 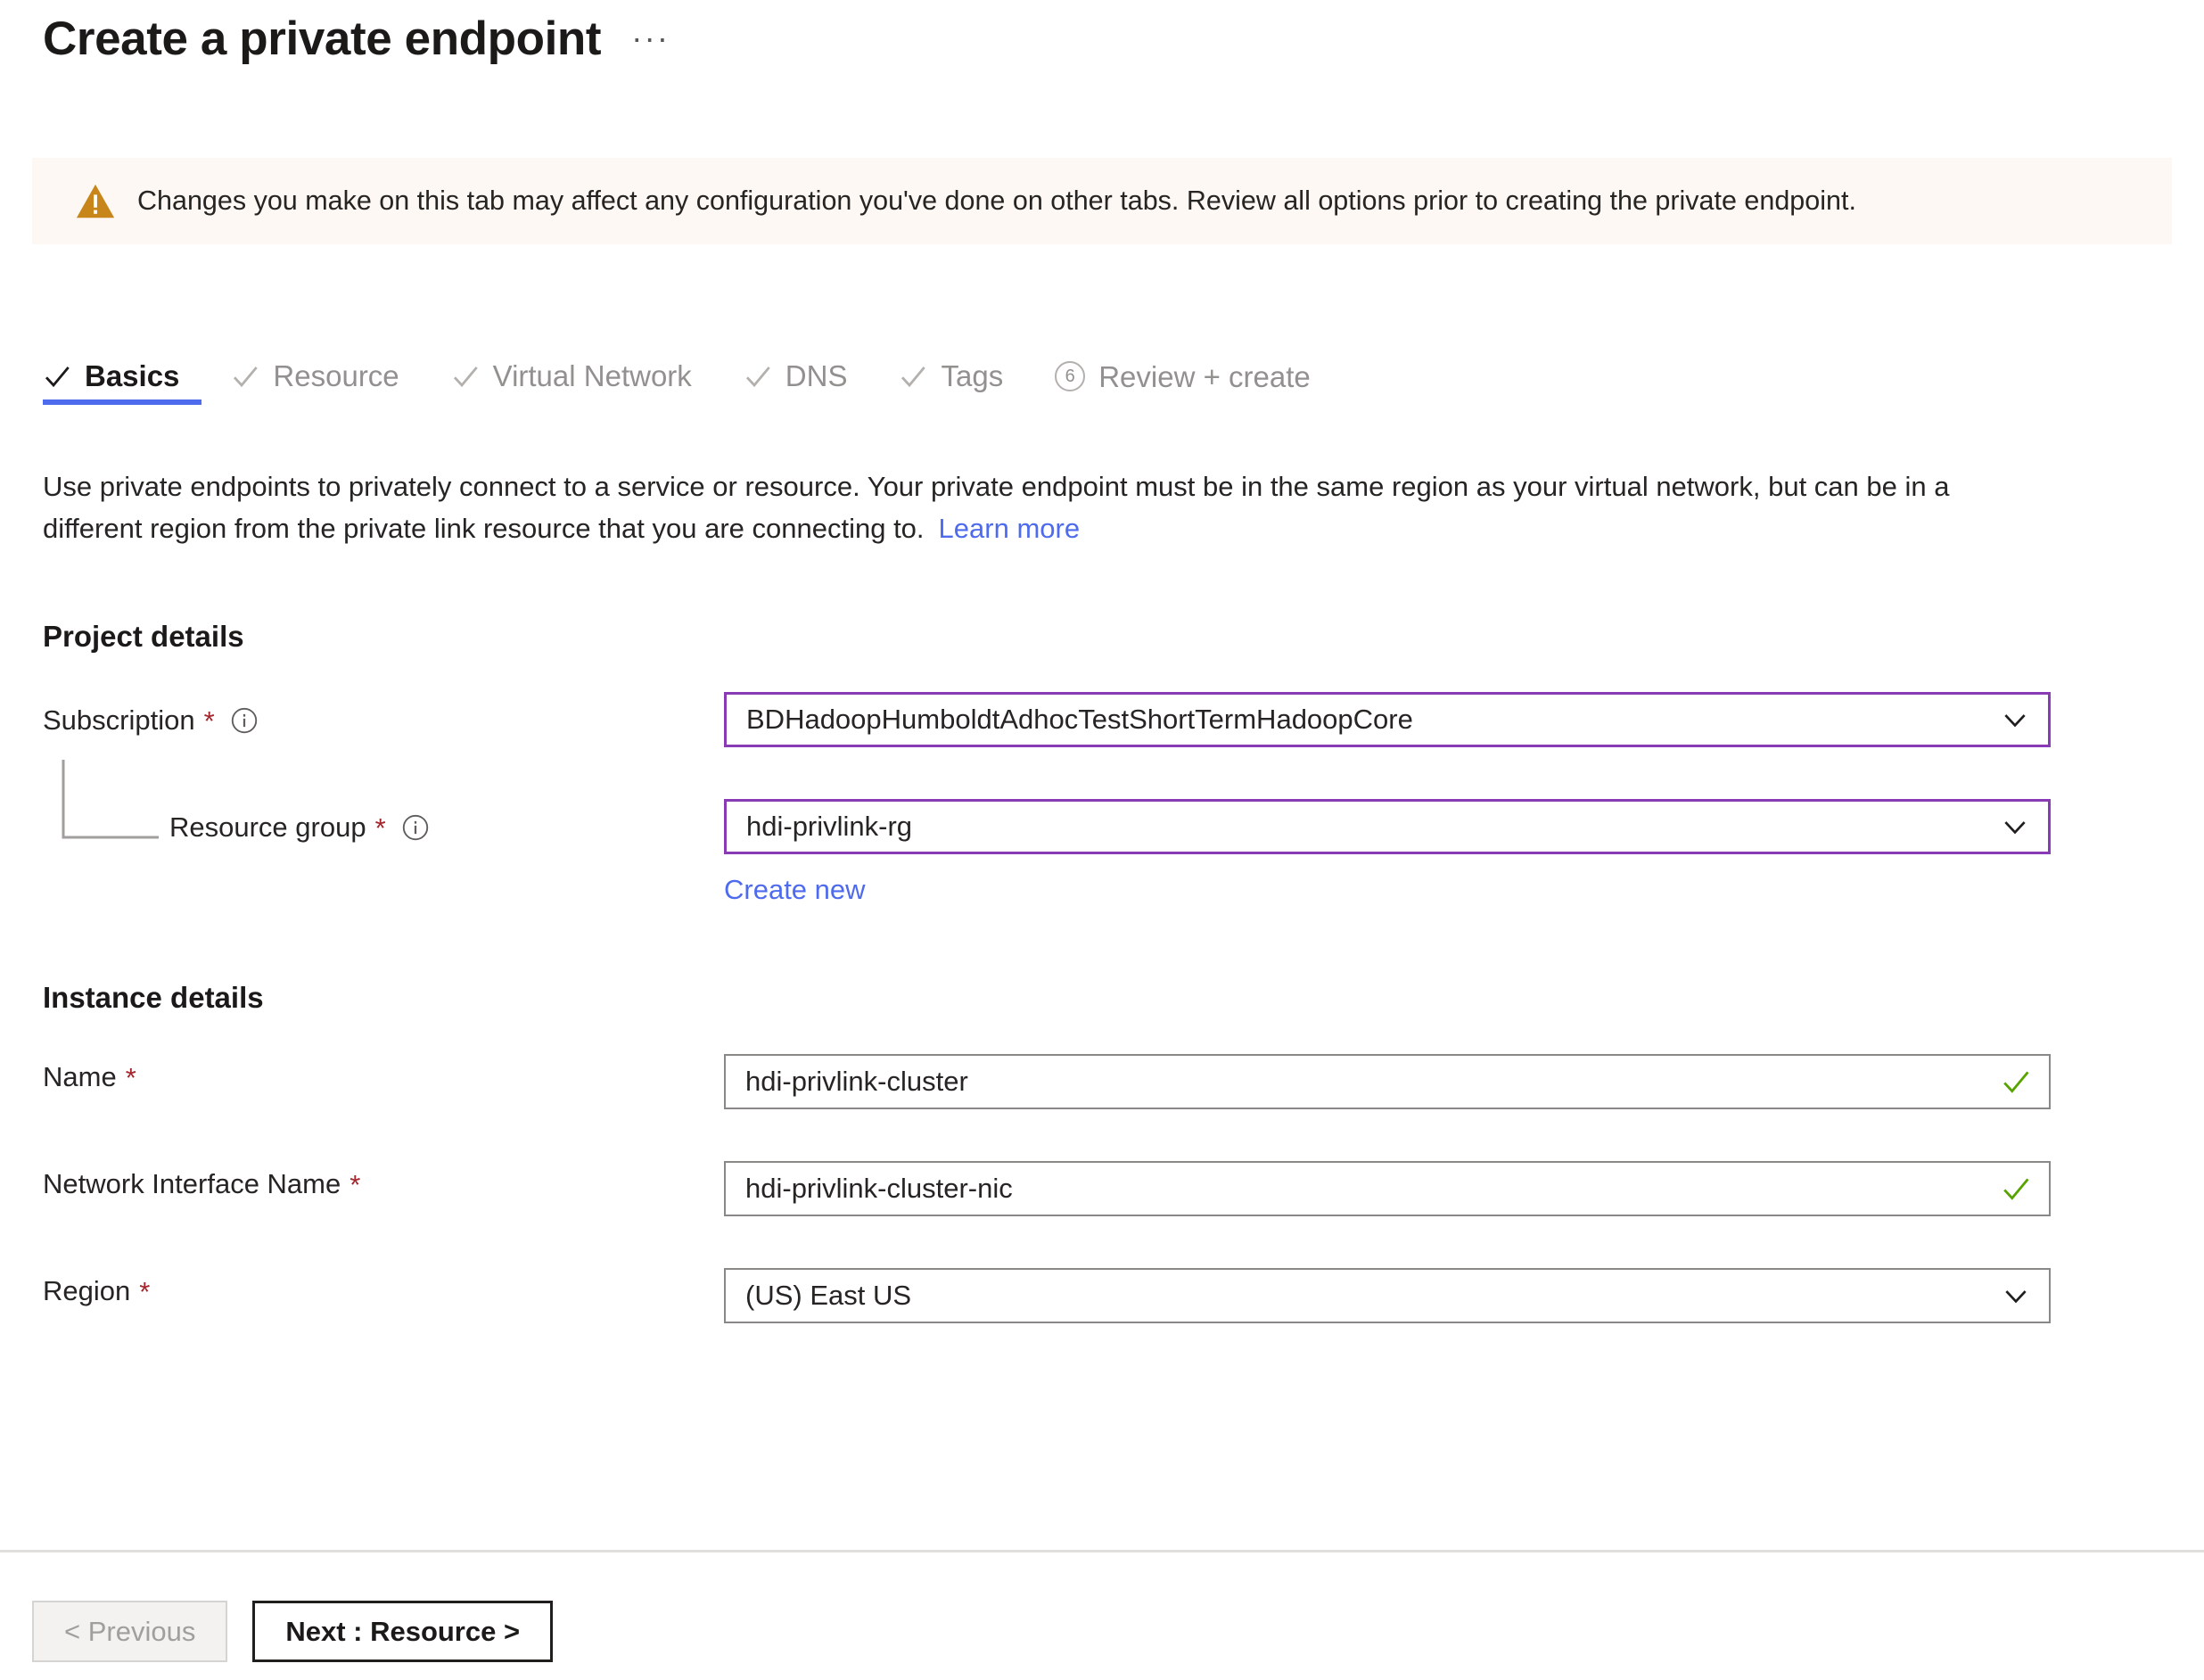 What do you see at coordinates (1387, 826) in the screenshot?
I see `resource-group-dropdown: hdi-privlink-rg` at bounding box center [1387, 826].